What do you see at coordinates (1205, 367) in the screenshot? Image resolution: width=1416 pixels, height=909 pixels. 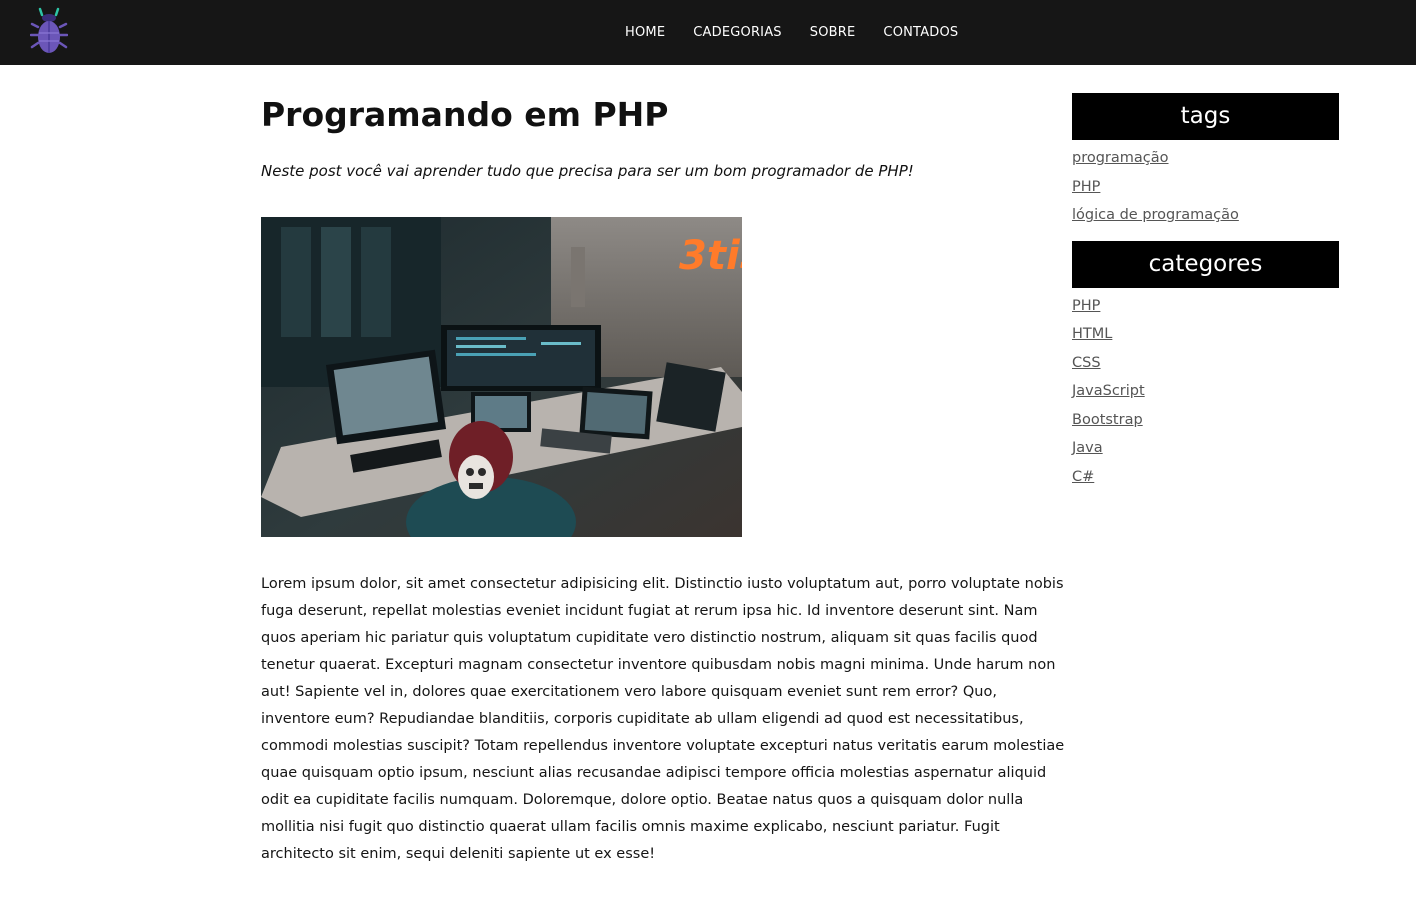 I see `list-item: CSS` at bounding box center [1205, 367].